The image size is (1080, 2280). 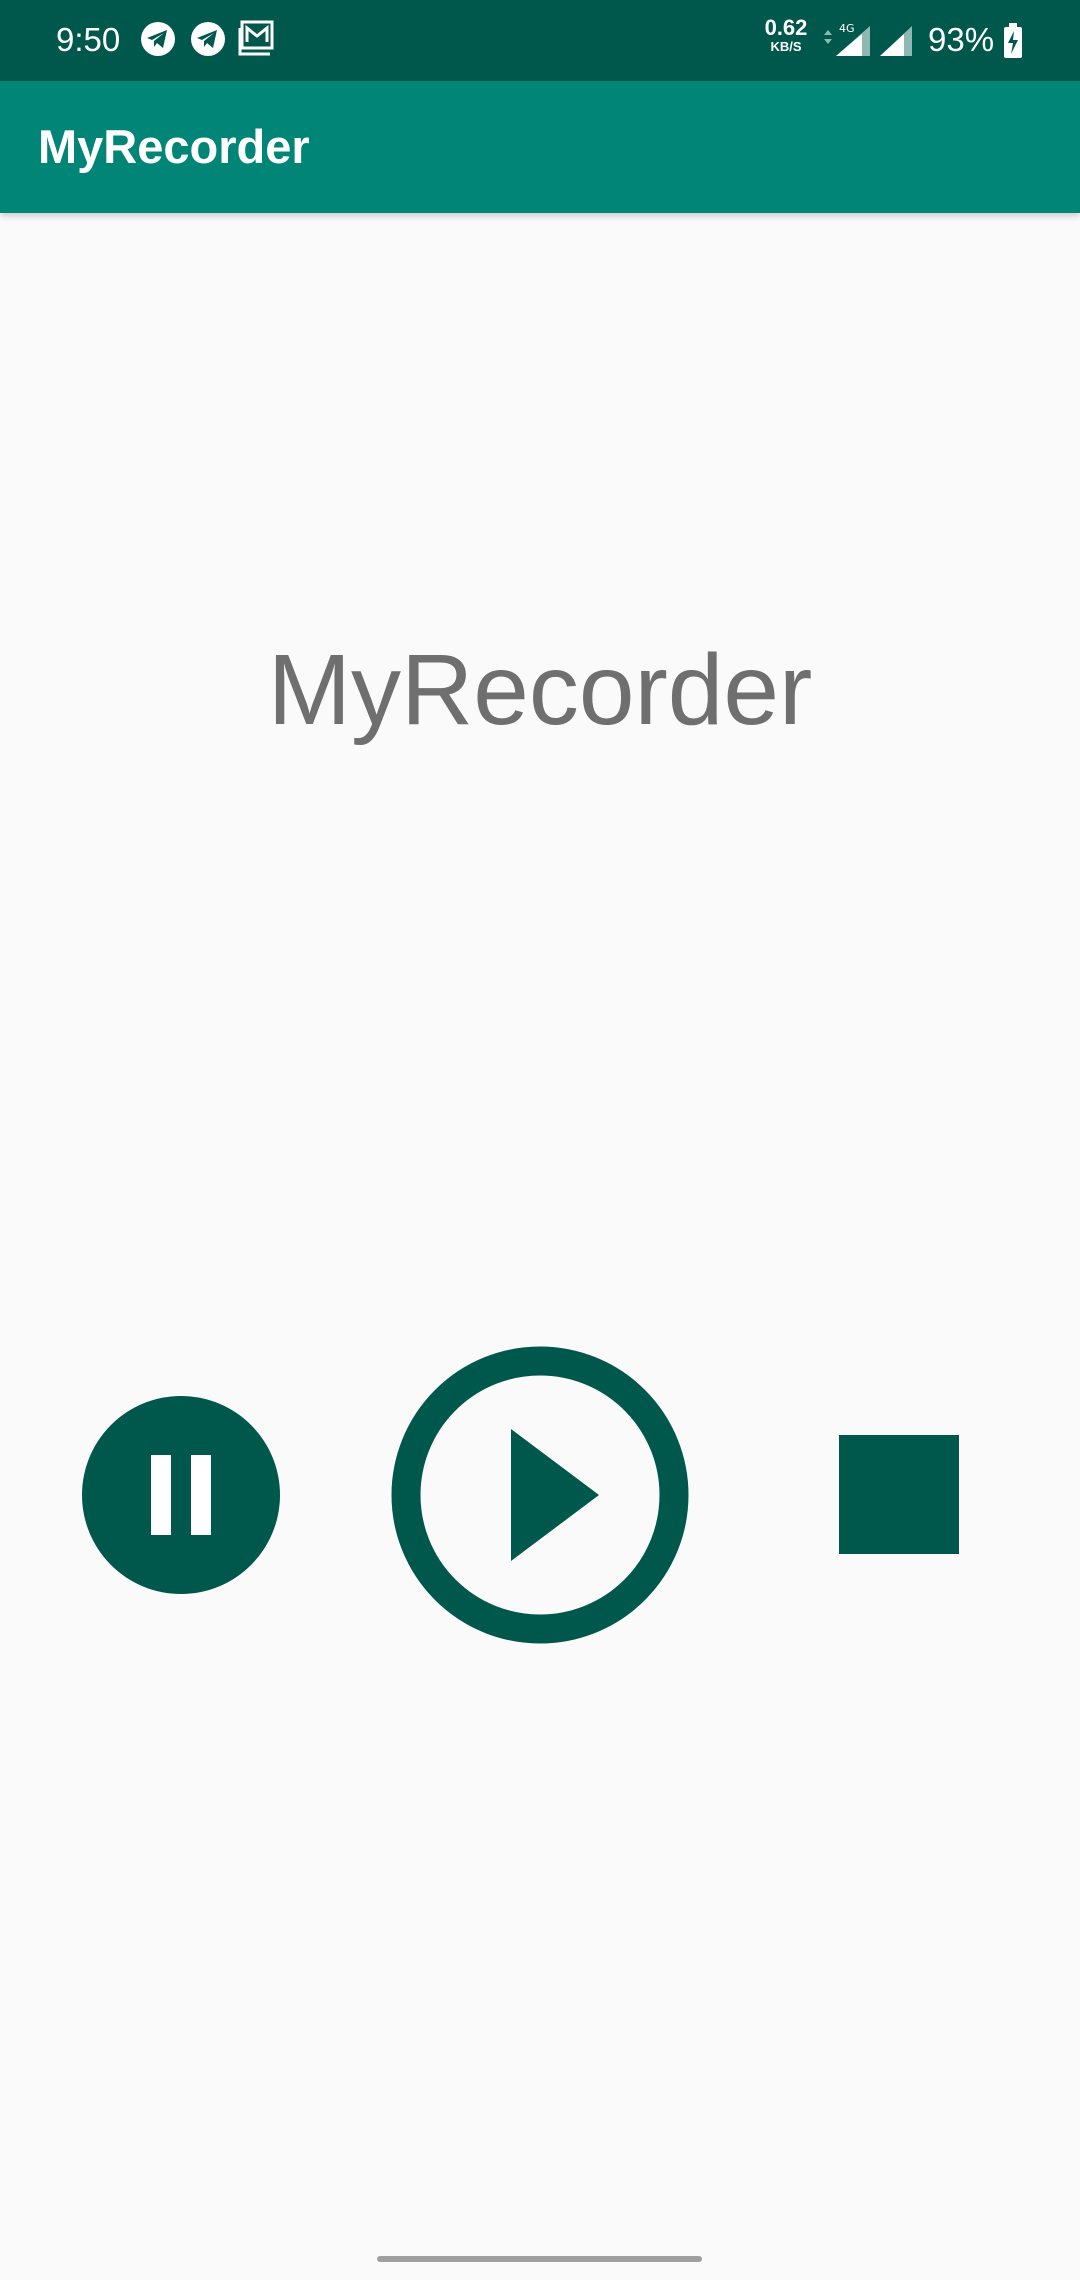 What do you see at coordinates (174, 146) in the screenshot?
I see `app-title: MyRecorder` at bounding box center [174, 146].